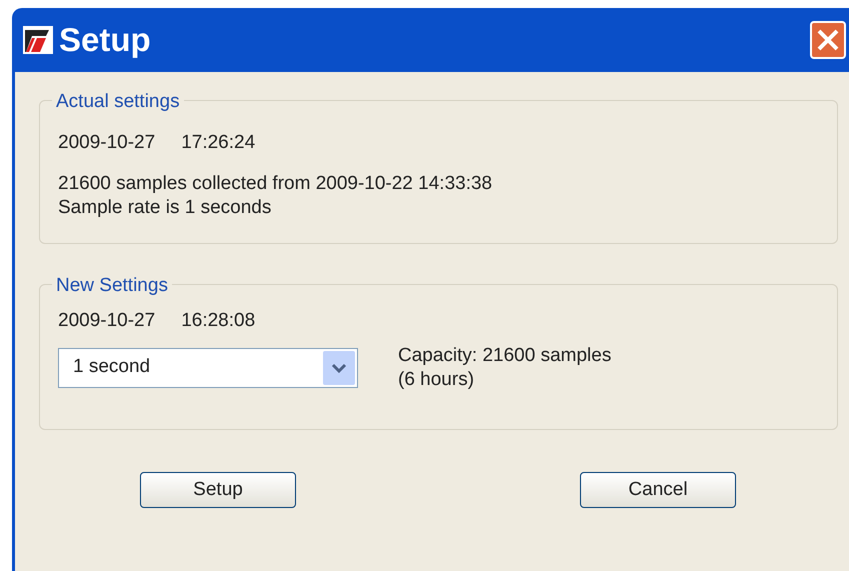 This screenshot has width=849, height=571. I want to click on sample-rate-dropdown: 1 second, so click(208, 368).